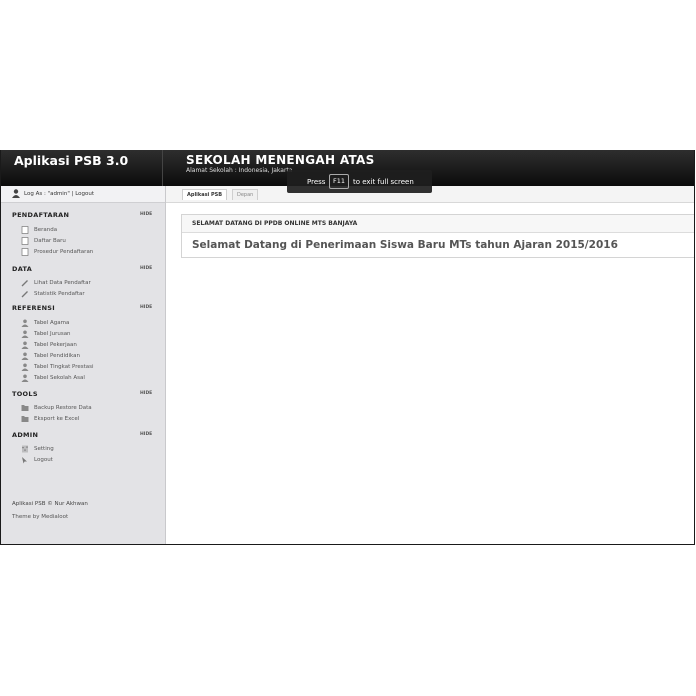  I want to click on sidebar-item-label: Daftar Baru, so click(50, 241).